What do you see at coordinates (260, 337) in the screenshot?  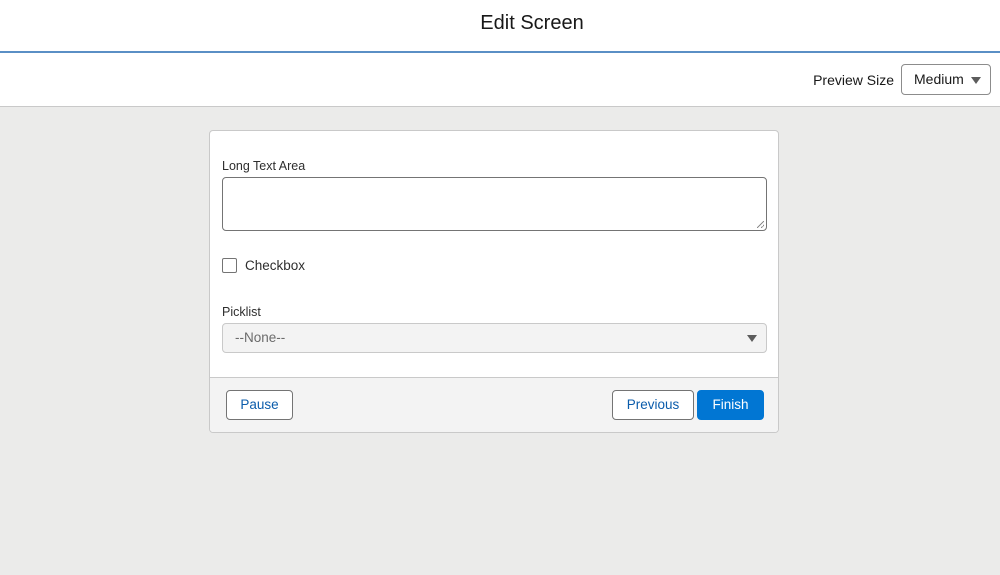 I see `picklist-value: --None--` at bounding box center [260, 337].